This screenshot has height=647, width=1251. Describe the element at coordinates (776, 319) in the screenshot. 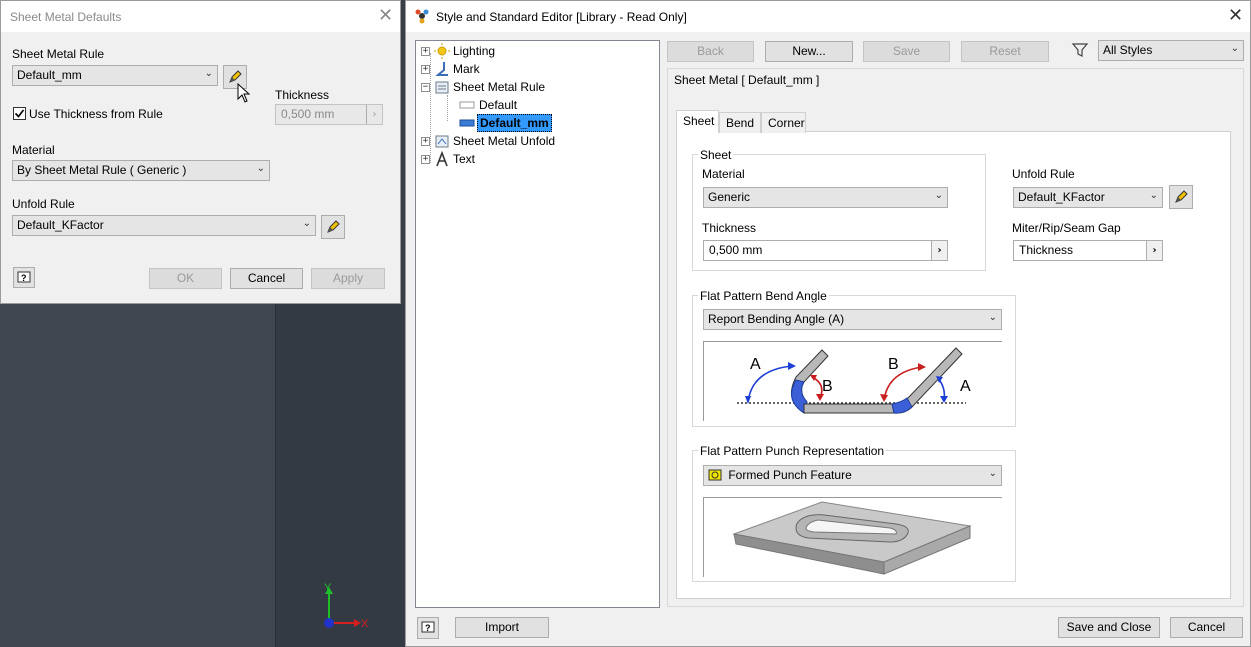

I see `bend-angle-value: Report Bending Angle (A)` at that location.